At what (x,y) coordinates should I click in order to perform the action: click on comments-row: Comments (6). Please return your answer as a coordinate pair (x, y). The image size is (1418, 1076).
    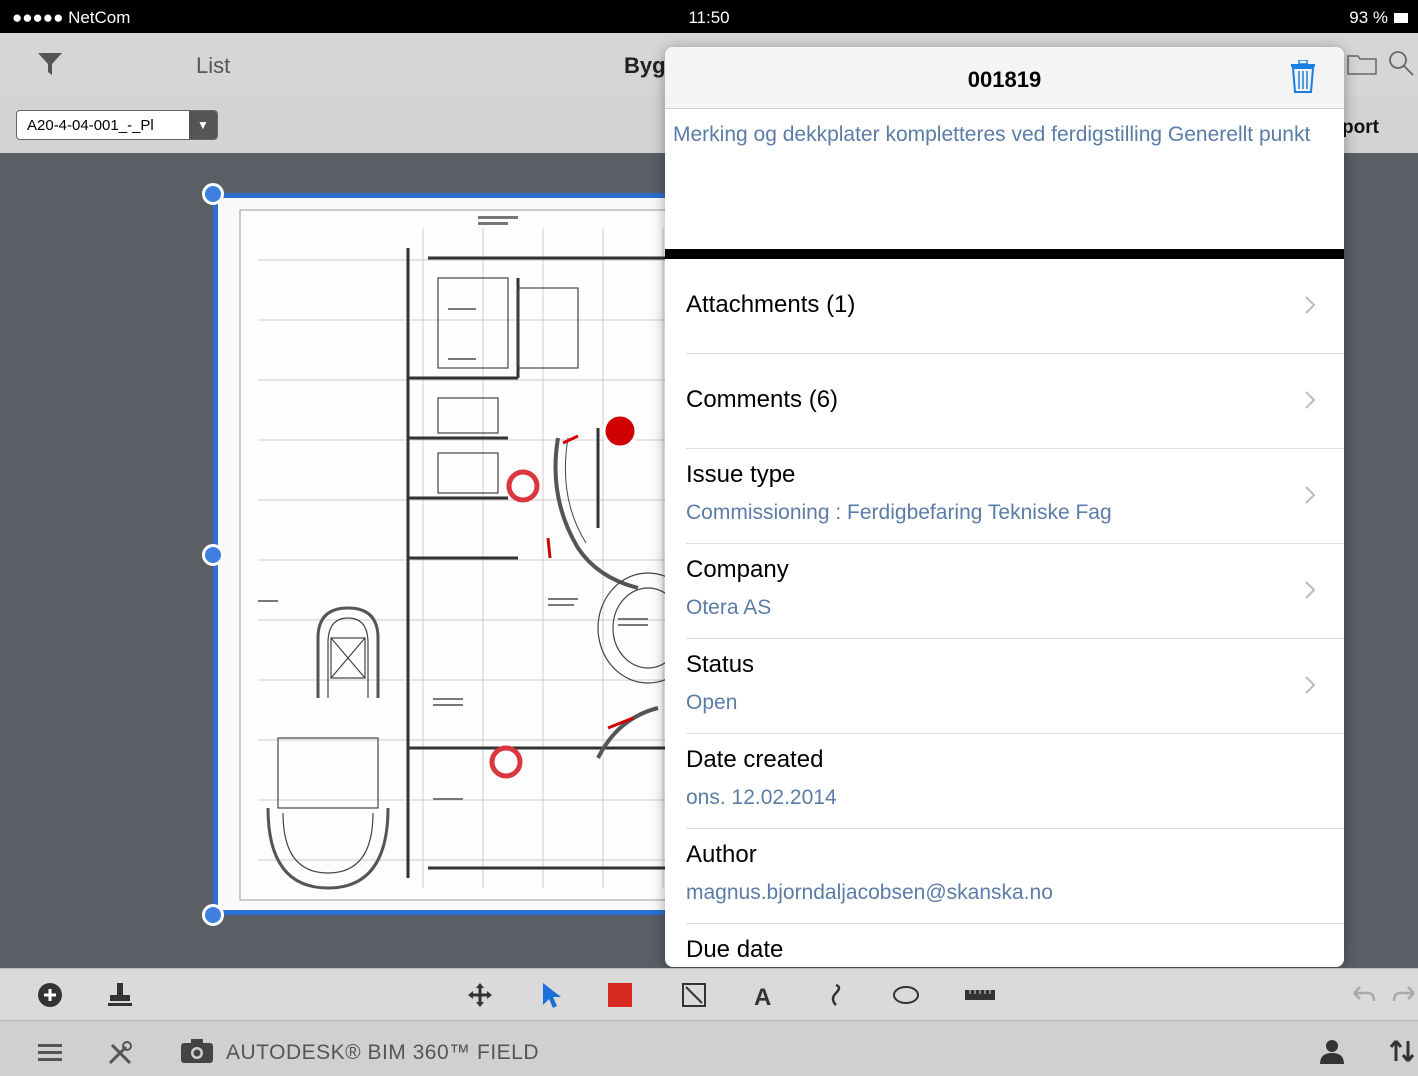
    Looking at the image, I should click on (1015, 401).